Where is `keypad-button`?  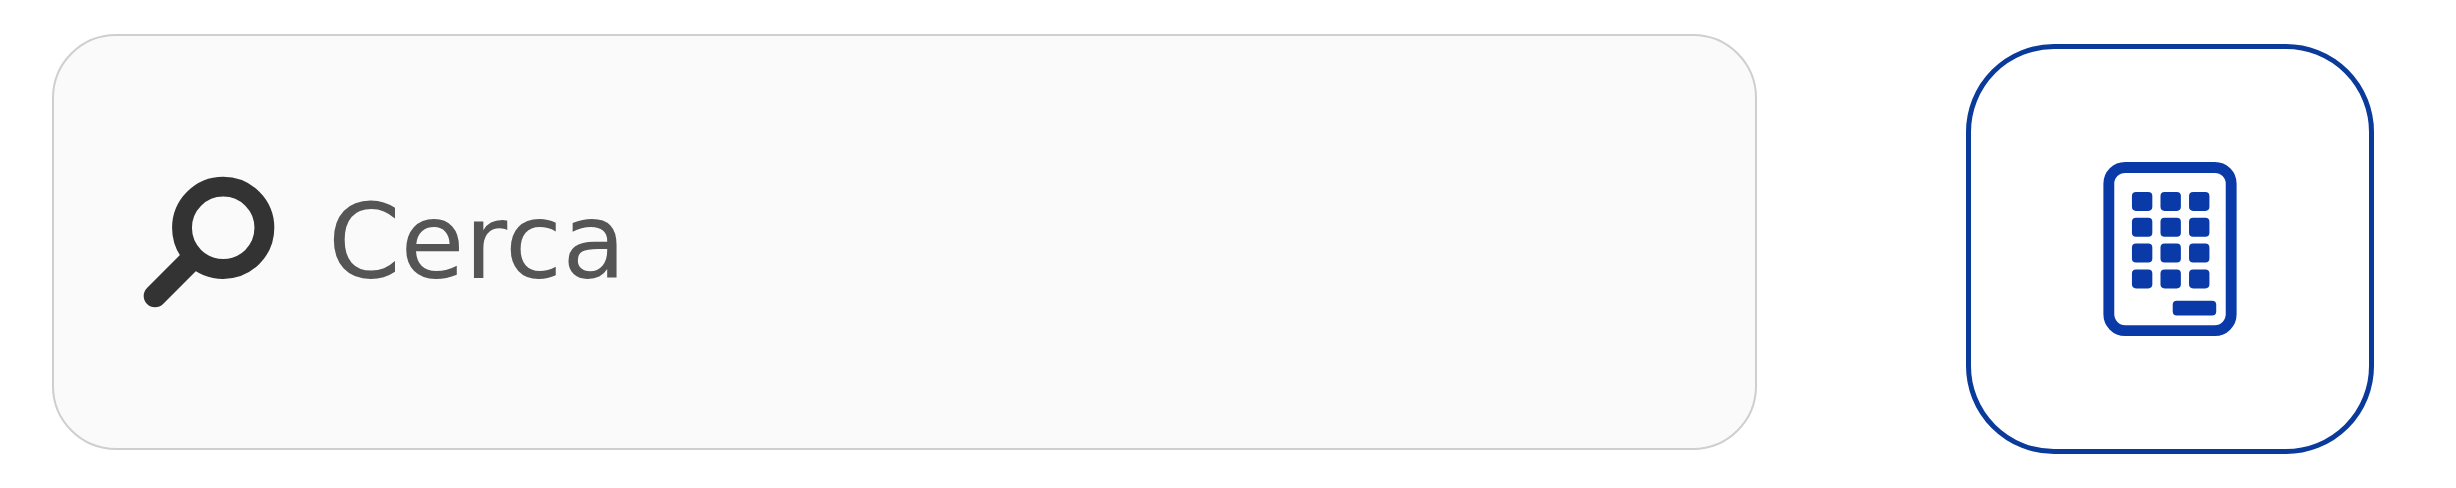 keypad-button is located at coordinates (2170, 249).